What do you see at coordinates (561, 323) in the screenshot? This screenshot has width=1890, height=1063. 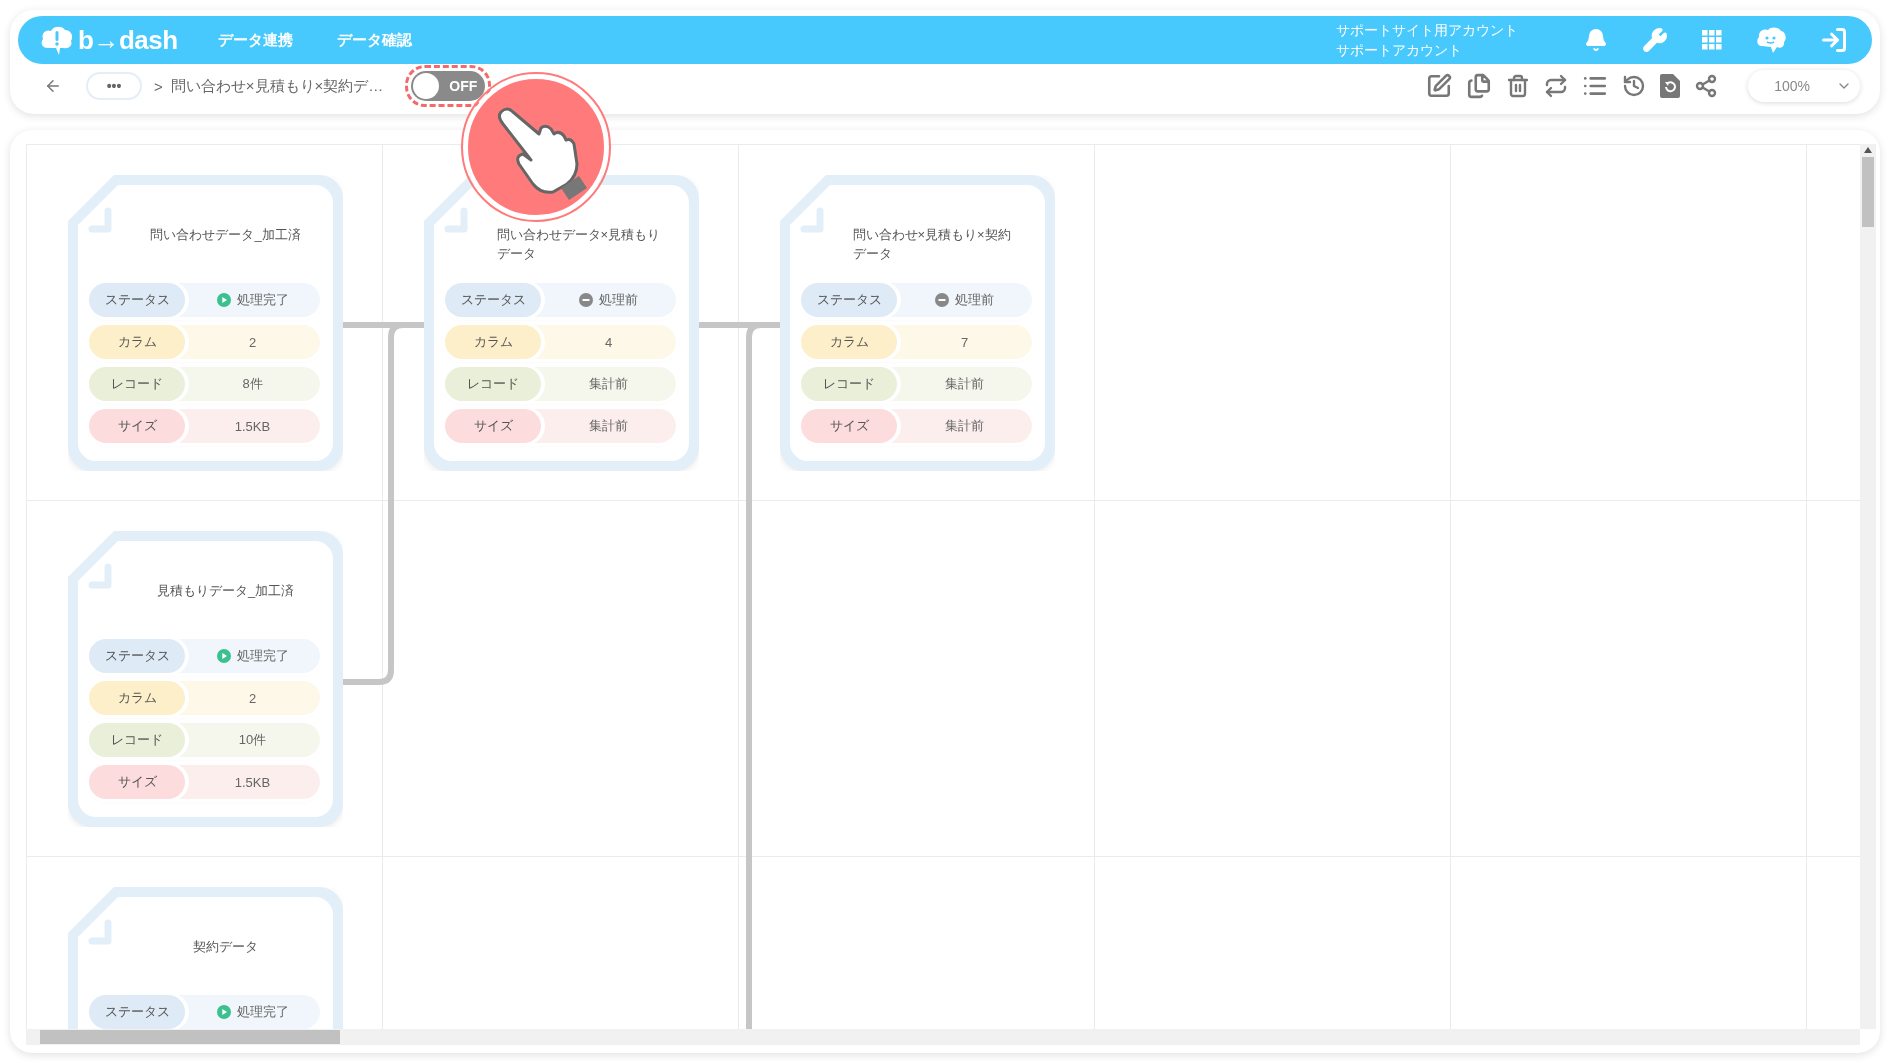 I see `data-card: 問い合わせデータ×見積もりデータ ステータス 処理前 カラム 4 レコード 集計前 サイズ 集計前` at bounding box center [561, 323].